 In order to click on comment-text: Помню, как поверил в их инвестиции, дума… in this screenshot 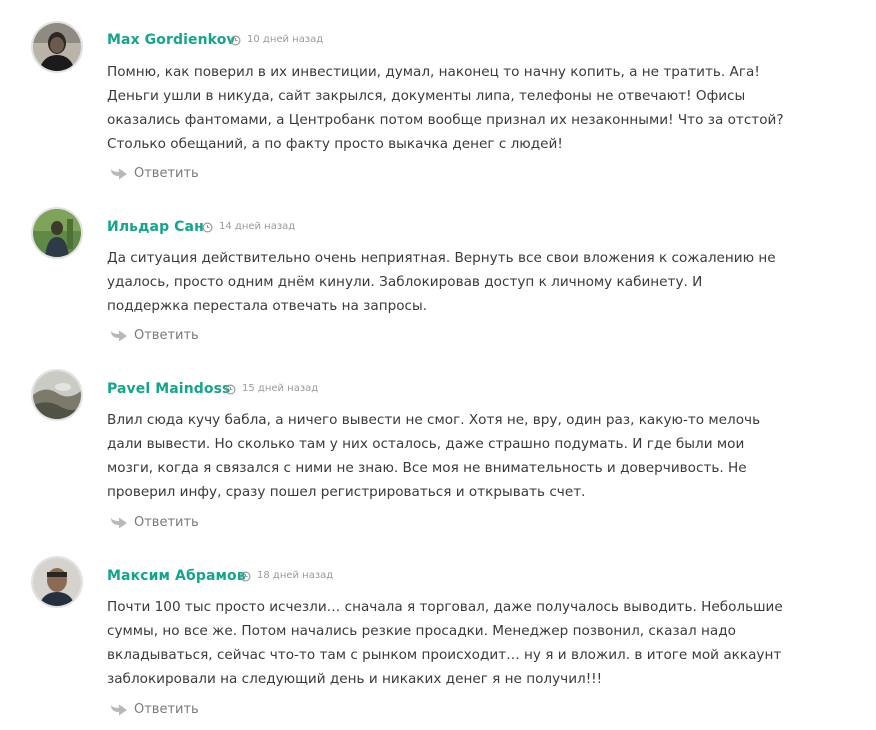, I will do `click(445, 108)`.